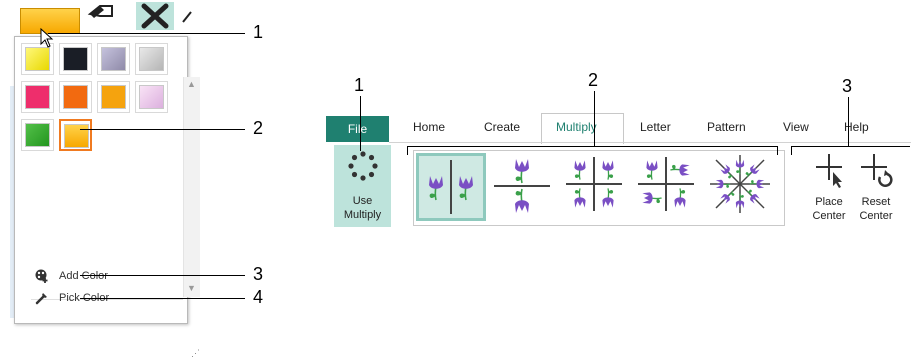 The height and width of the screenshot is (359, 911). Describe the element at coordinates (655, 127) in the screenshot. I see `tab-letter: Letter` at that location.